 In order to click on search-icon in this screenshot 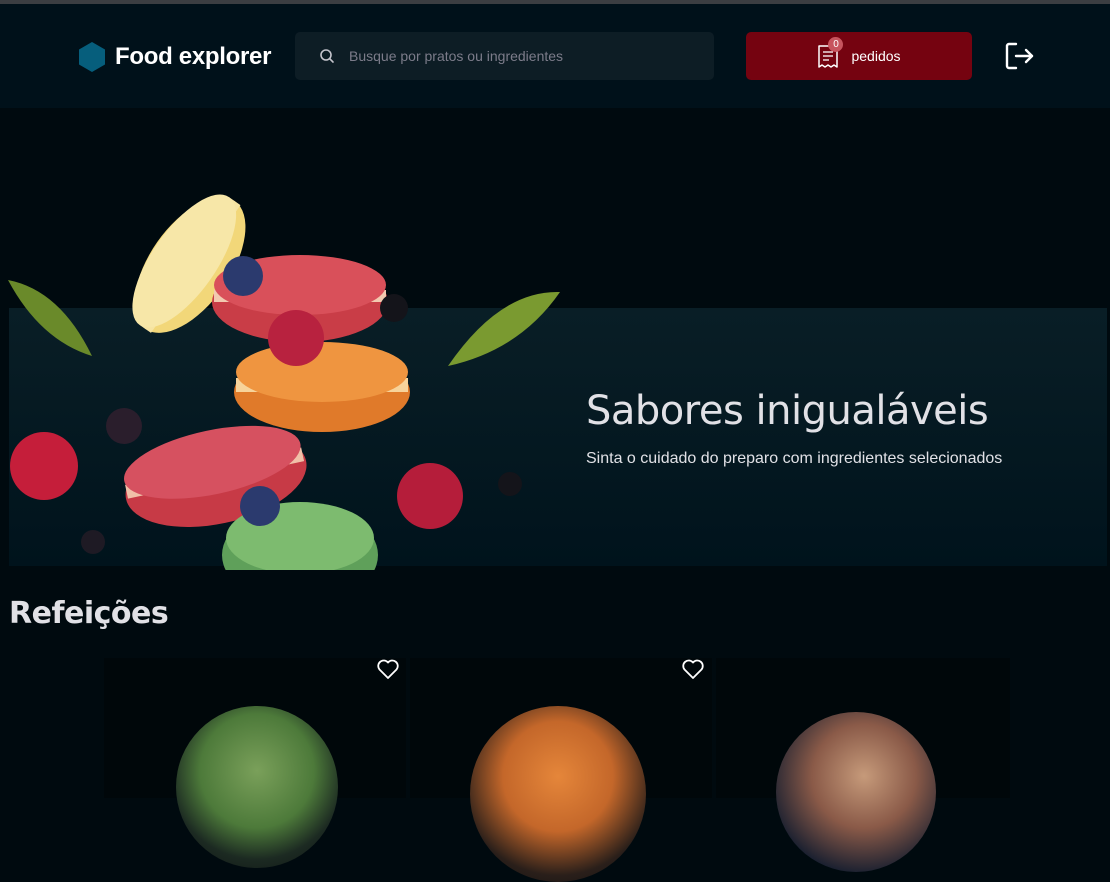, I will do `click(327, 56)`.